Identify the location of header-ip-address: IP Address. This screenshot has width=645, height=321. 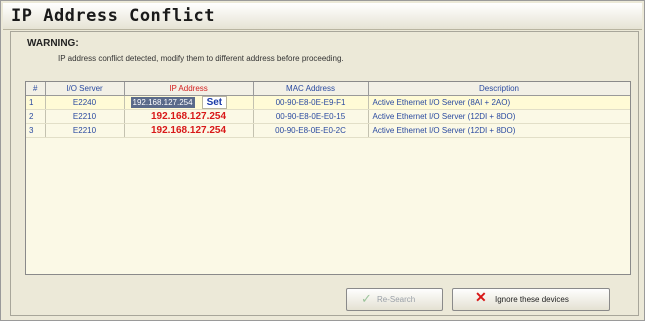
(189, 89).